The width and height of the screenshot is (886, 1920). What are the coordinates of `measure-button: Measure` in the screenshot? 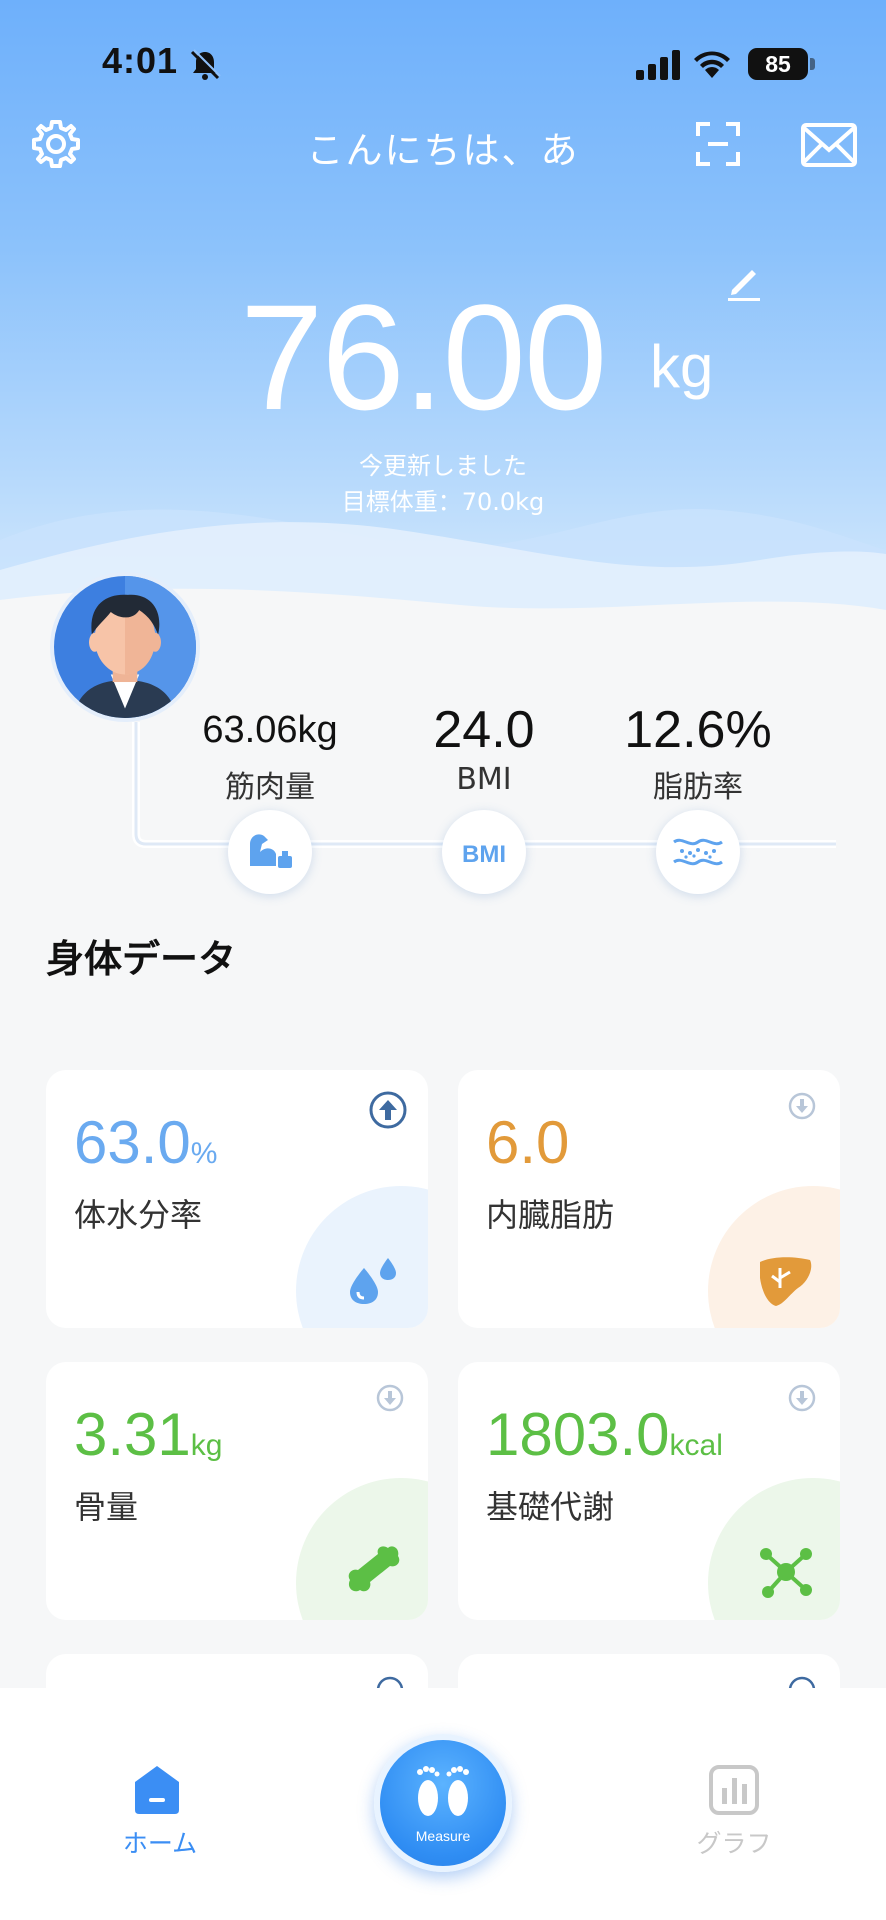 It's located at (443, 1803).